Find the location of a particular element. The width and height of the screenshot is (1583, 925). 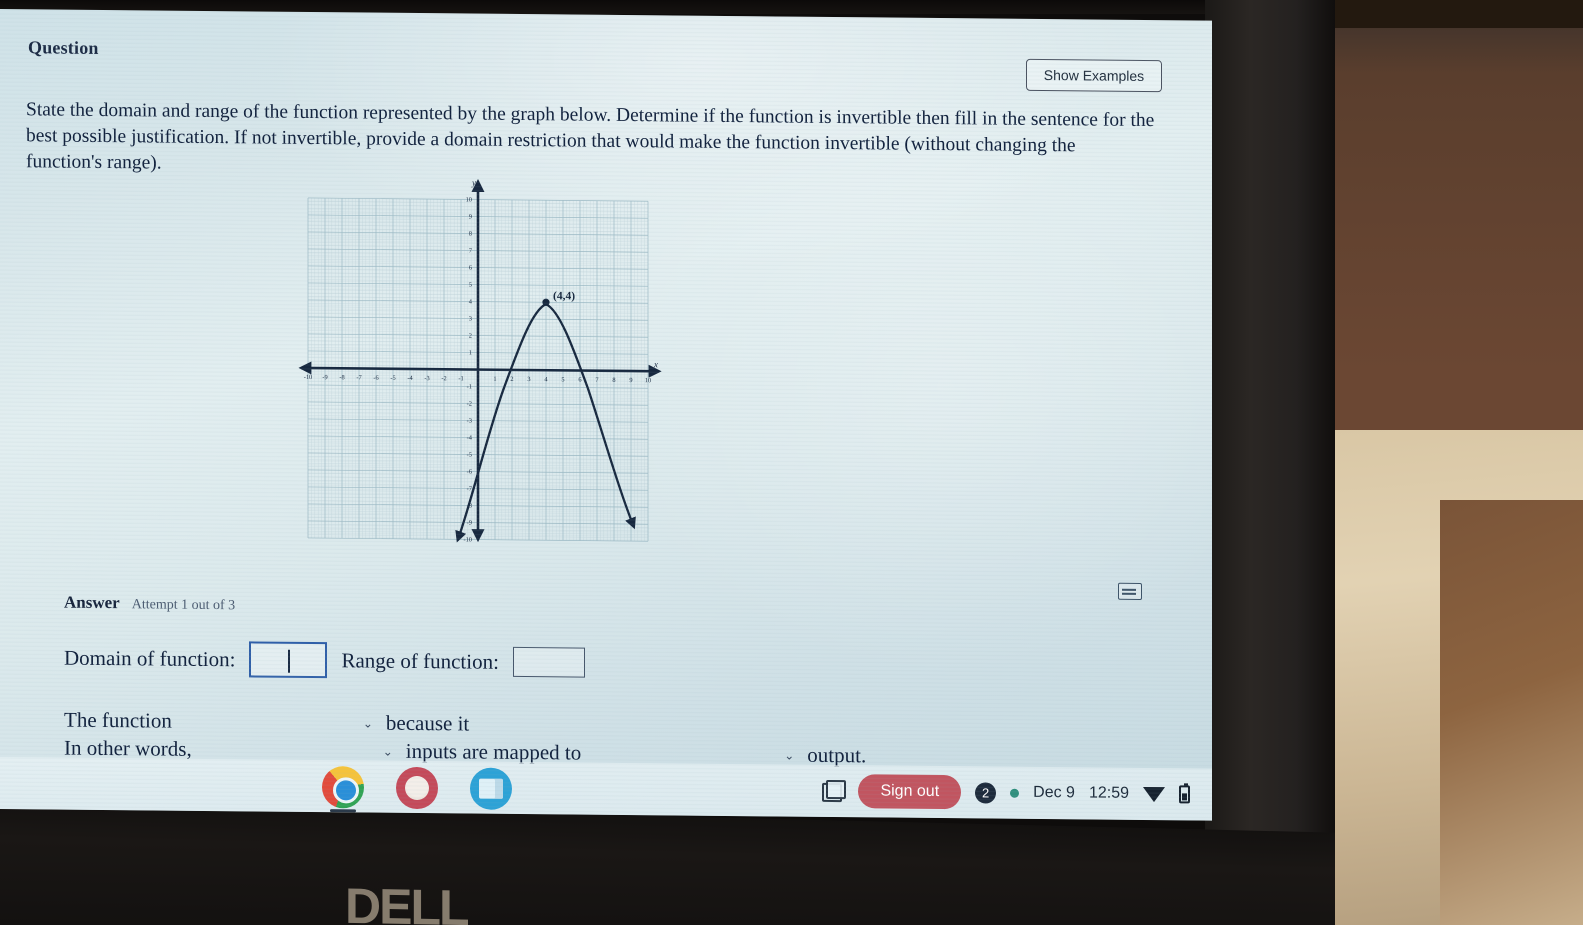

range-input is located at coordinates (548, 662).